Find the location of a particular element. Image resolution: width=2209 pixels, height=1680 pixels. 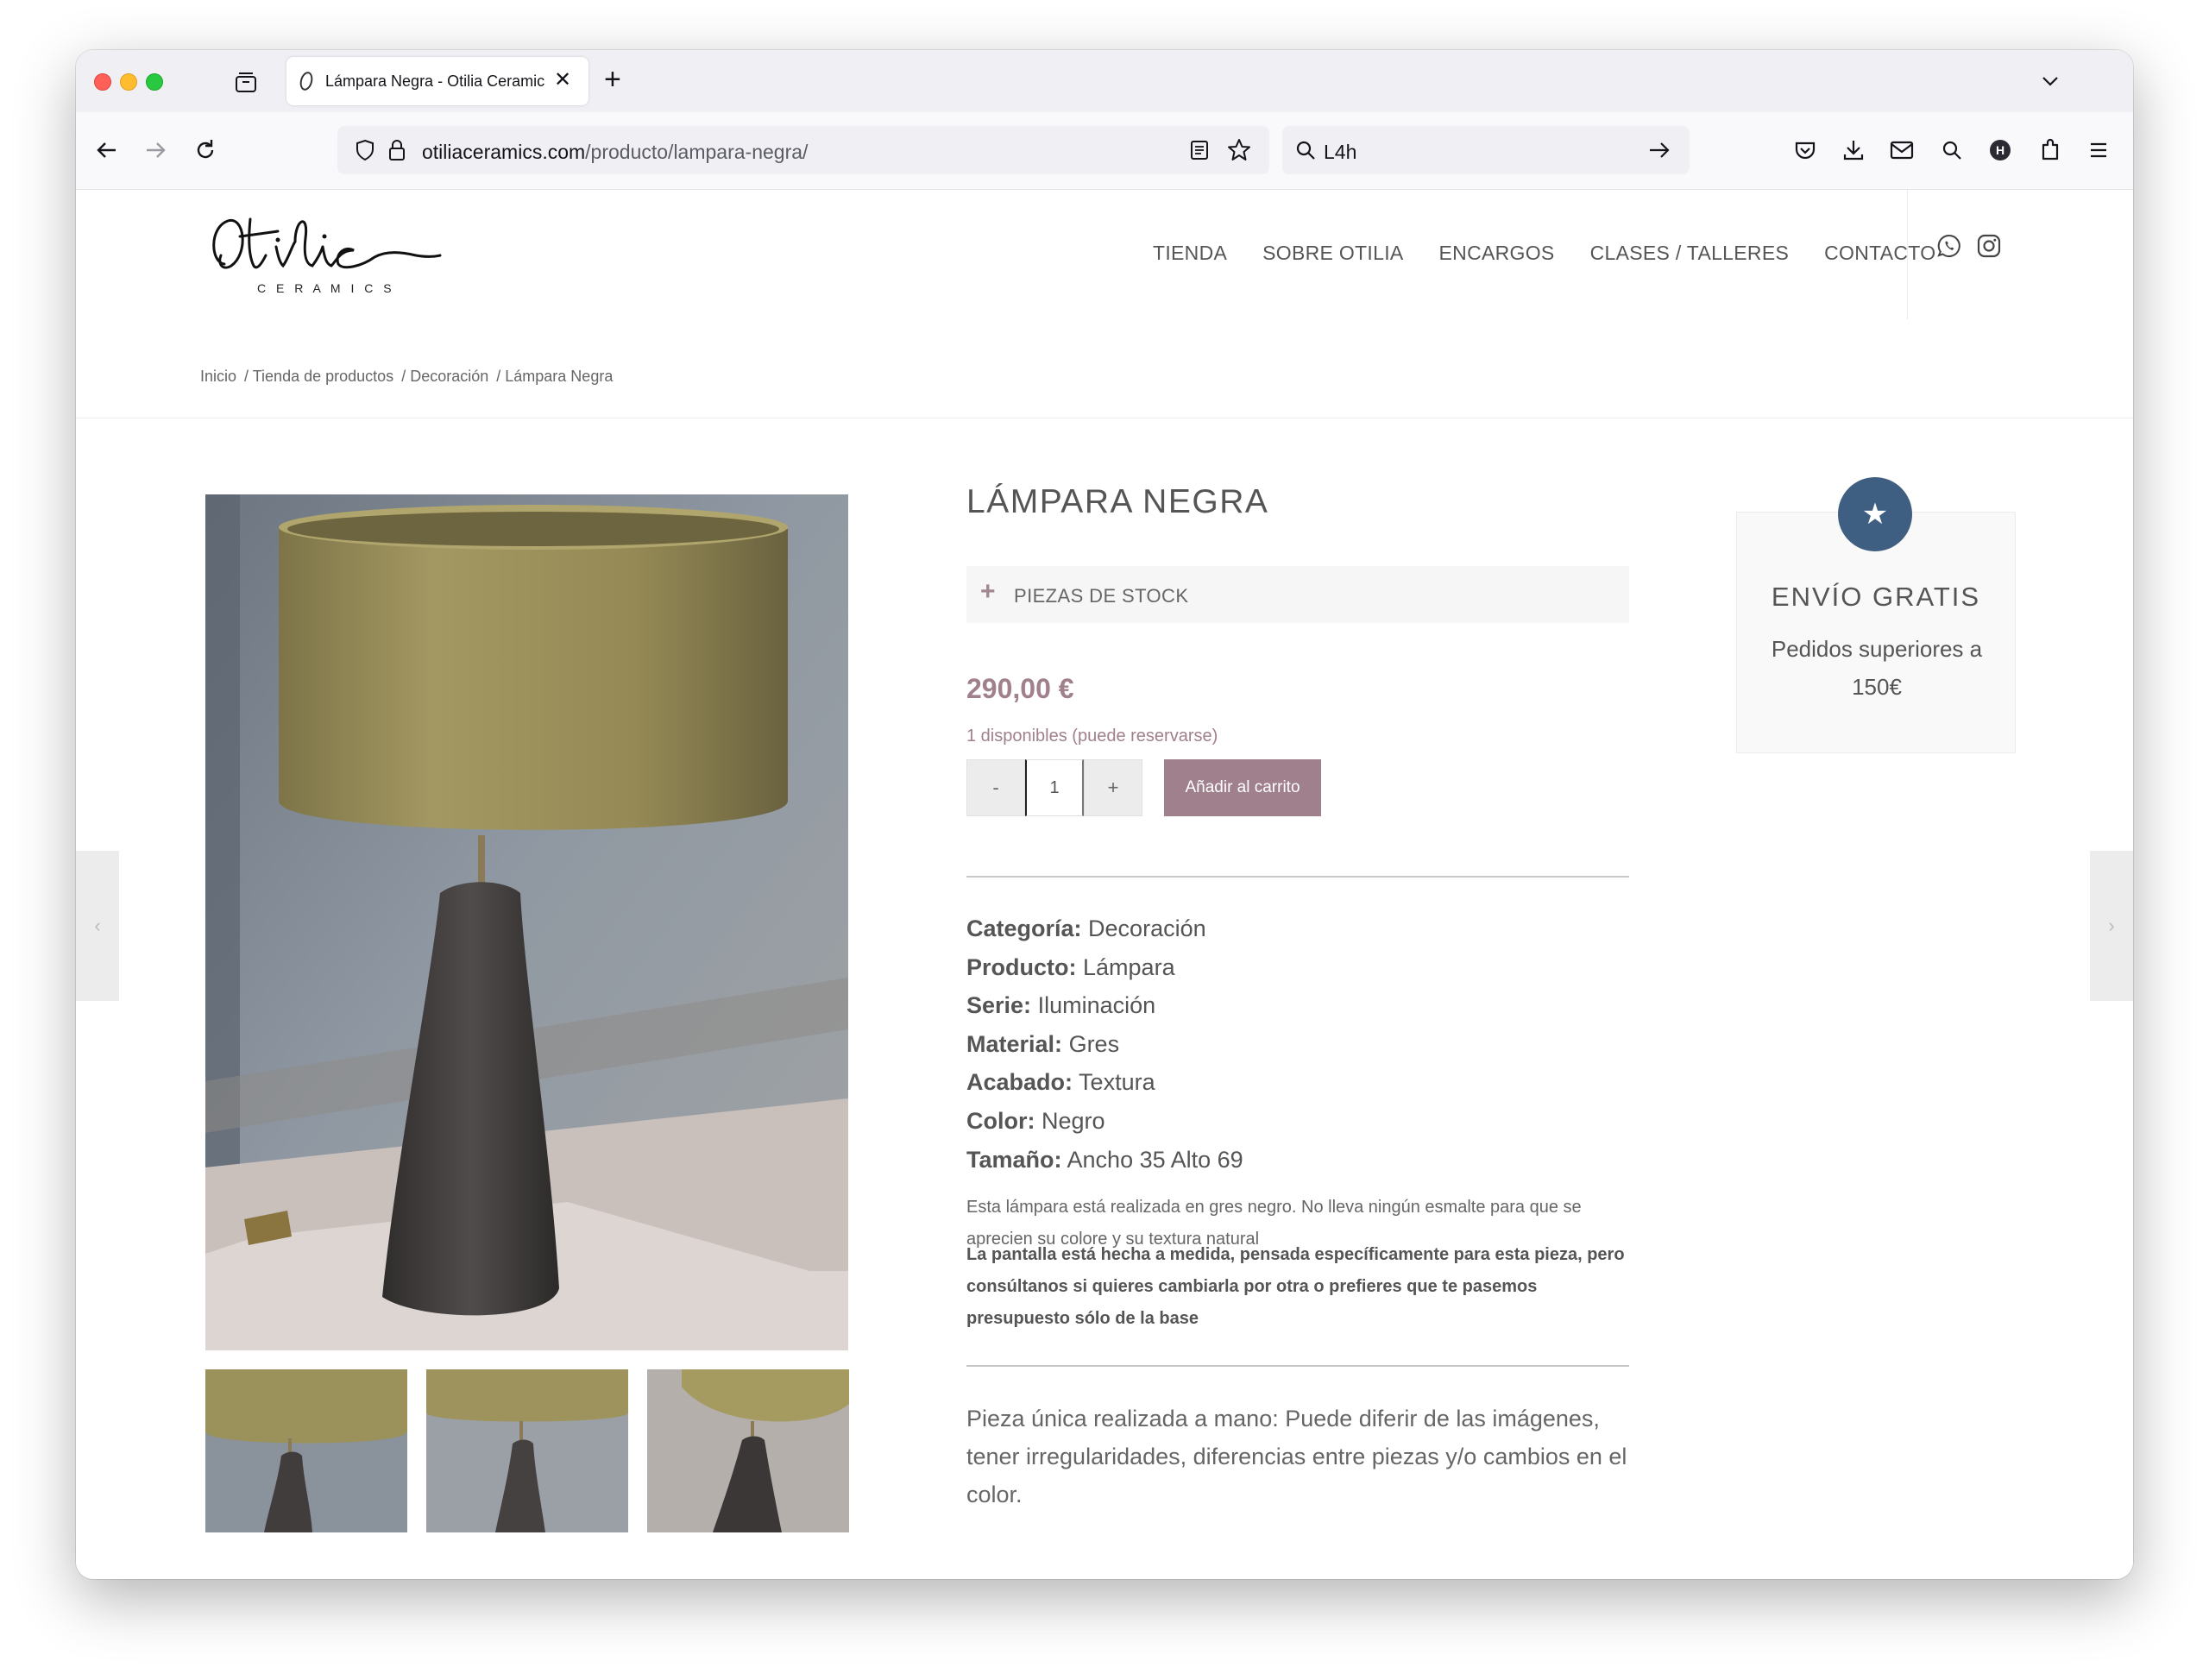

stock-label: PIEZAS DE STOCK is located at coordinates (1101, 596).